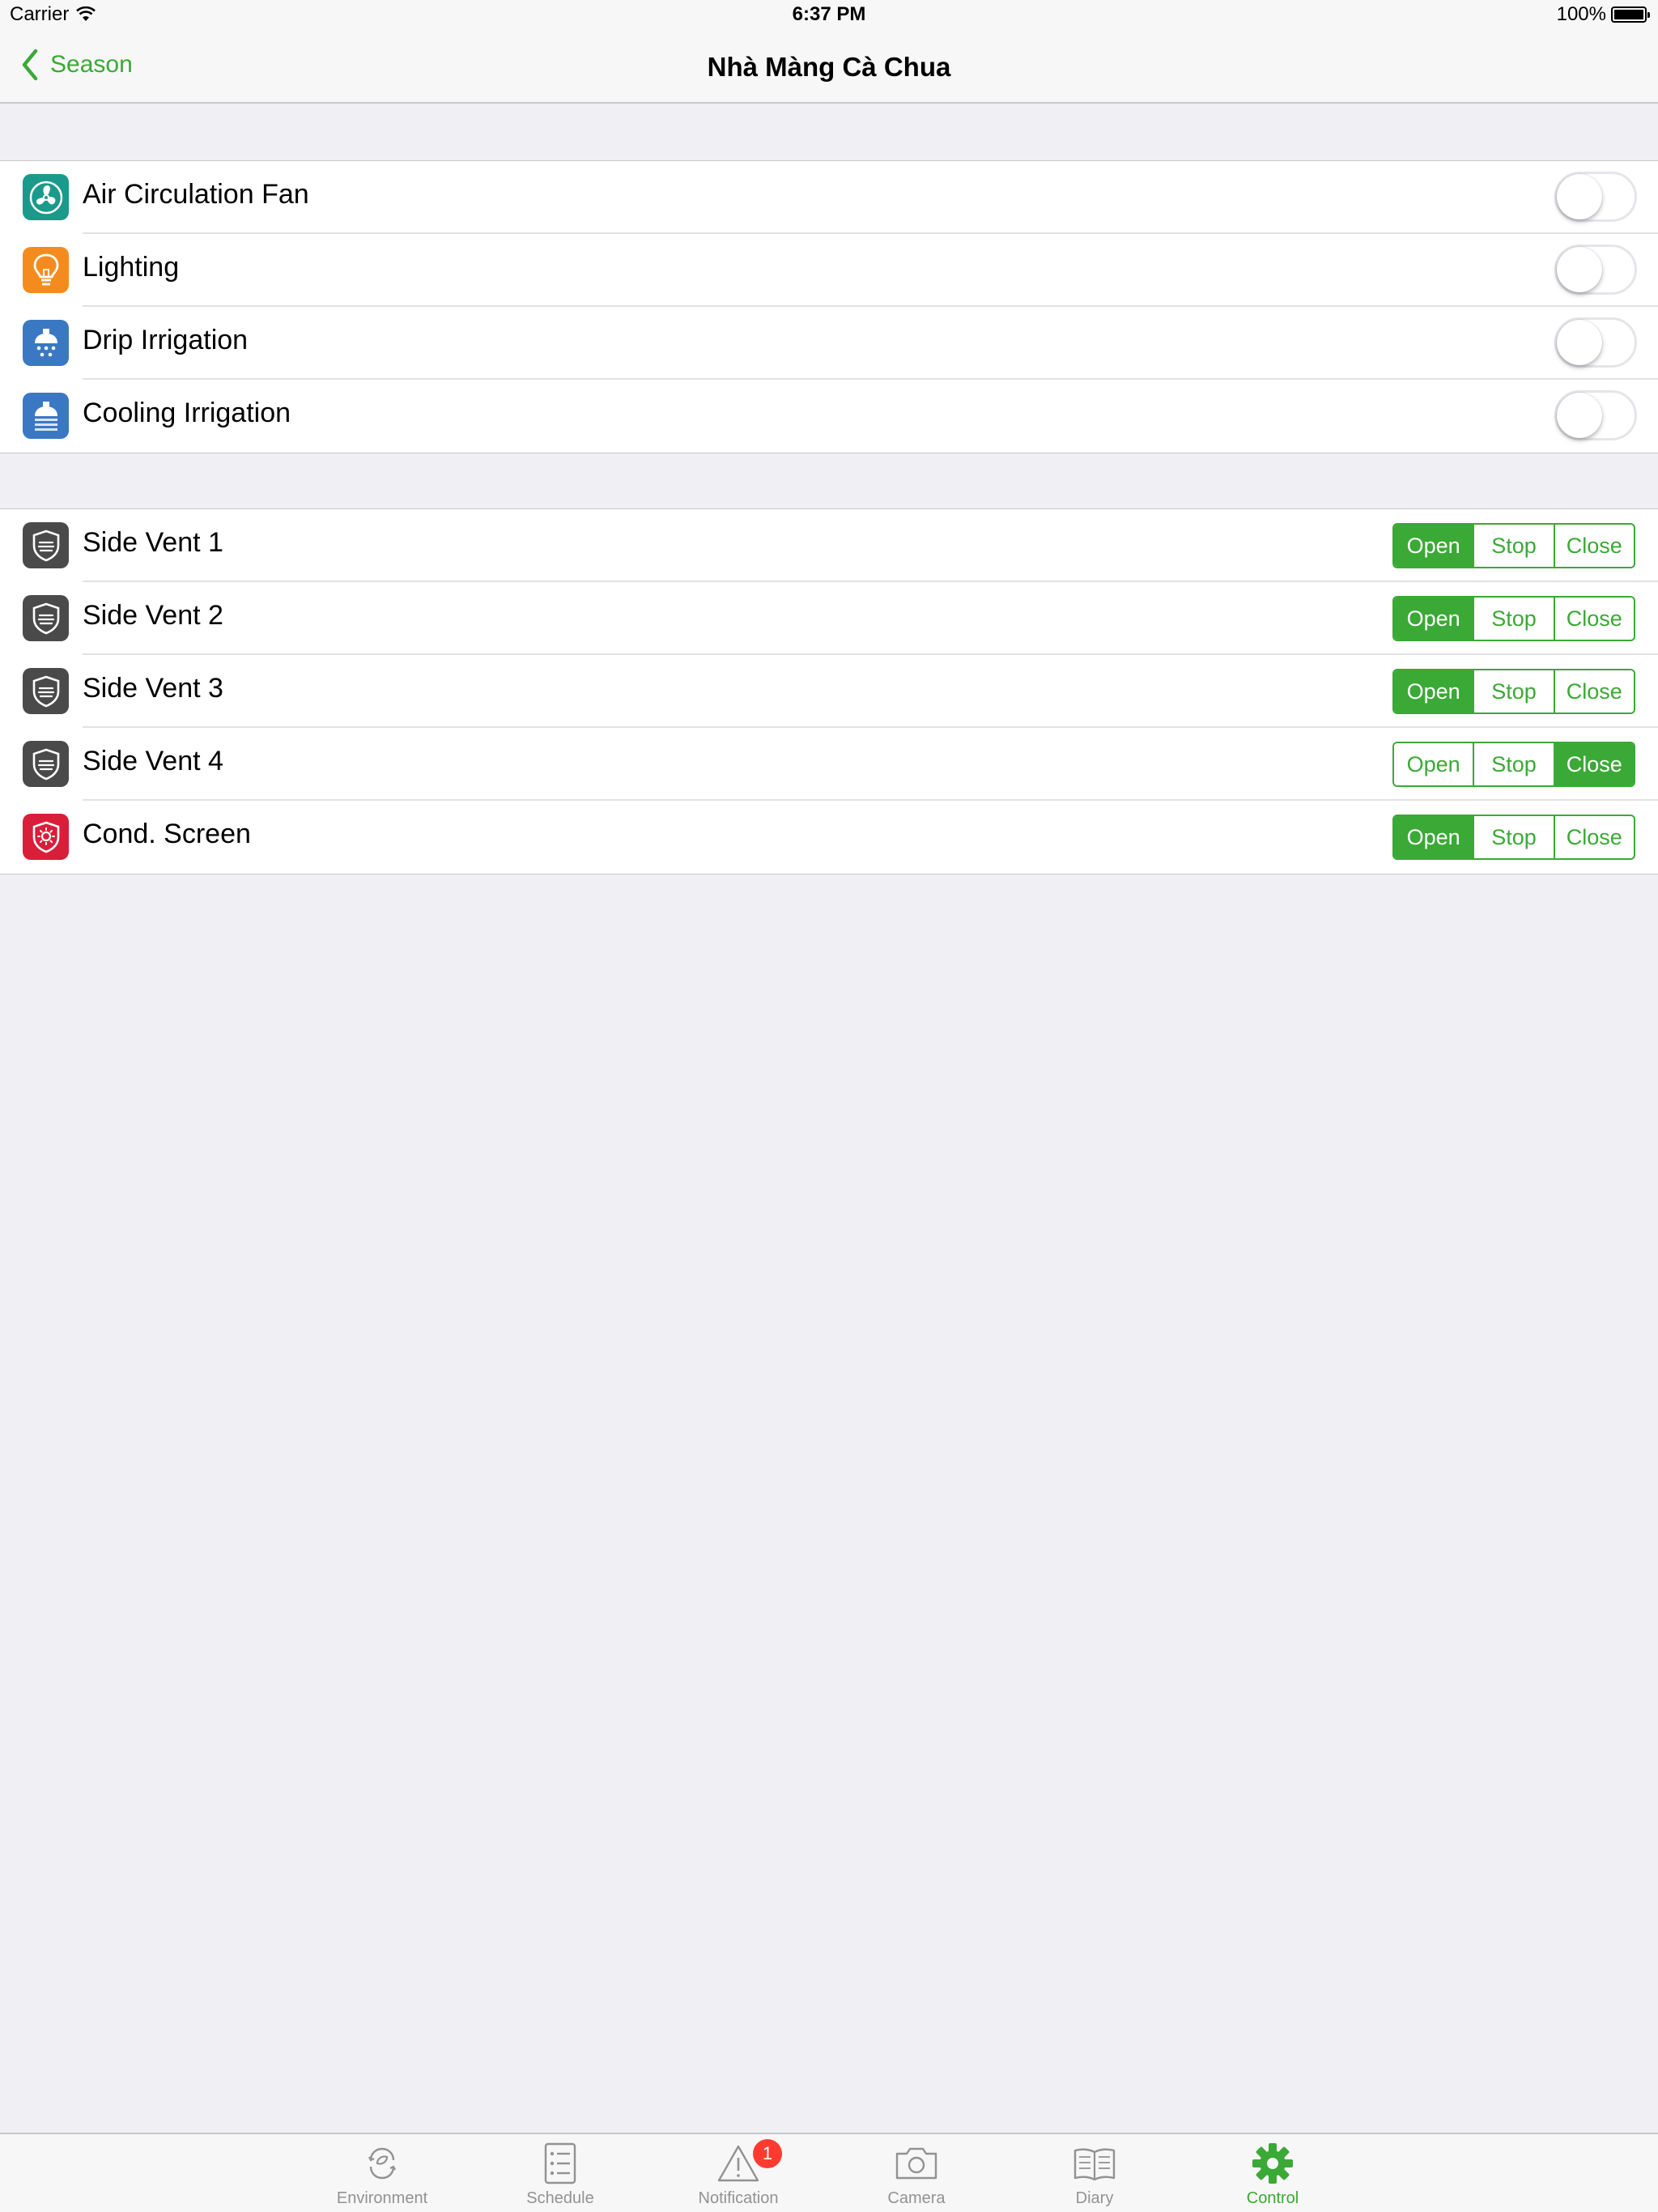 The width and height of the screenshot is (1658, 2212). What do you see at coordinates (382, 2164) in the screenshot?
I see `environment-icon` at bounding box center [382, 2164].